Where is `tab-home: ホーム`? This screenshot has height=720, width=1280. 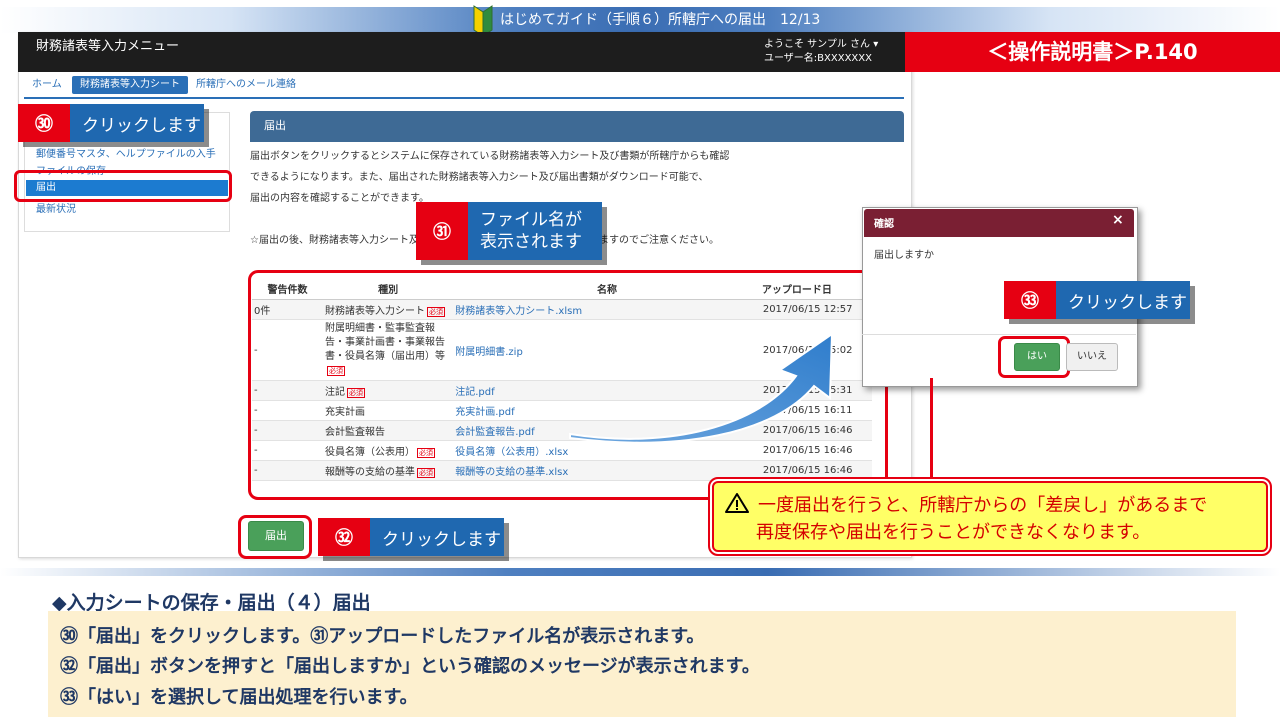 tab-home: ホーム is located at coordinates (47, 85).